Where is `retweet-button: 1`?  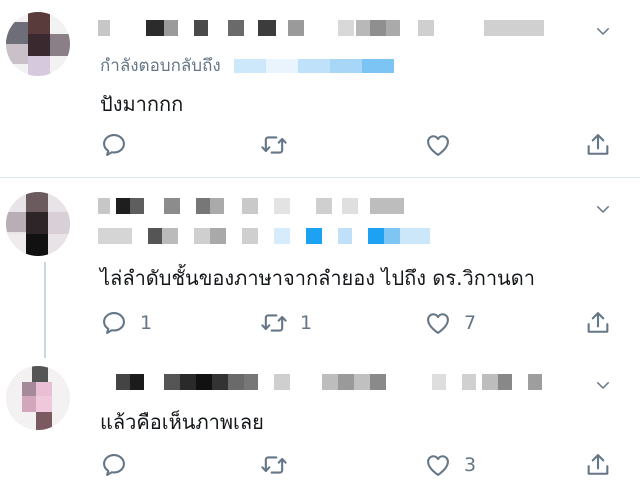
retweet-button: 1 is located at coordinates (286, 323).